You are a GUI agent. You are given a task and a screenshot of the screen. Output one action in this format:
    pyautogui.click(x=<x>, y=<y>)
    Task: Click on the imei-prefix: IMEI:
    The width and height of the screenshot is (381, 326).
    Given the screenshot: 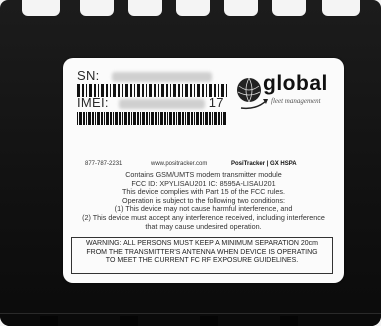 What is the action you would take?
    pyautogui.click(x=93, y=102)
    